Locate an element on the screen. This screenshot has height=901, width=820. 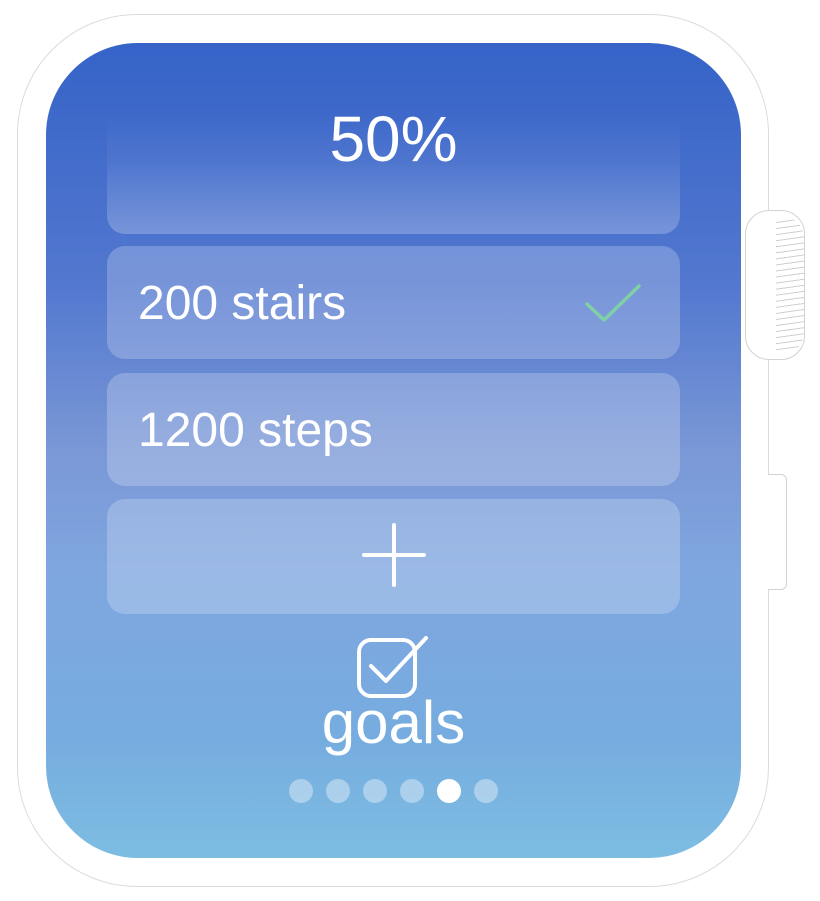
progress-percent: 50% is located at coordinates (393, 139).